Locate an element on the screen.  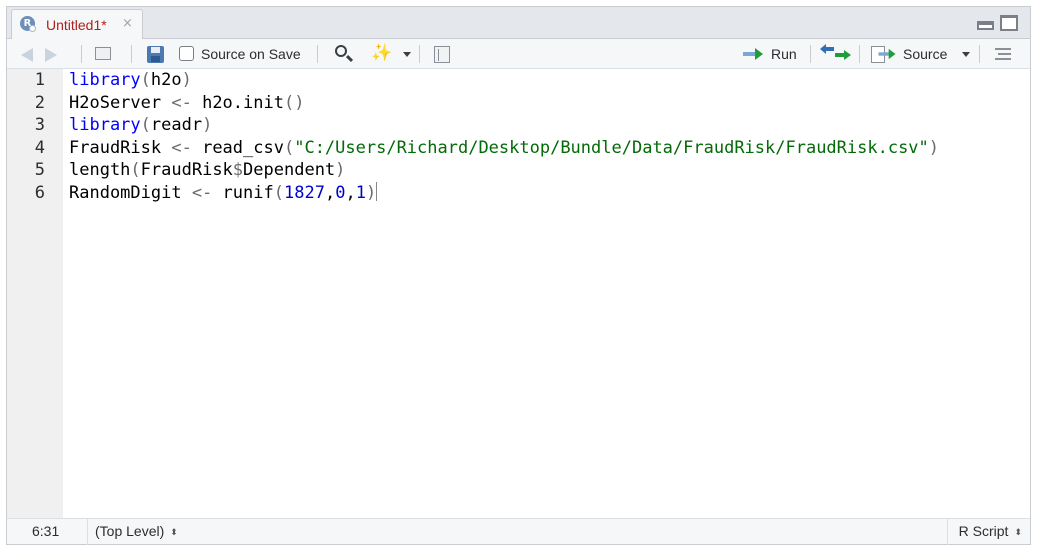
code-token: h2o.init is located at coordinates (237, 102).